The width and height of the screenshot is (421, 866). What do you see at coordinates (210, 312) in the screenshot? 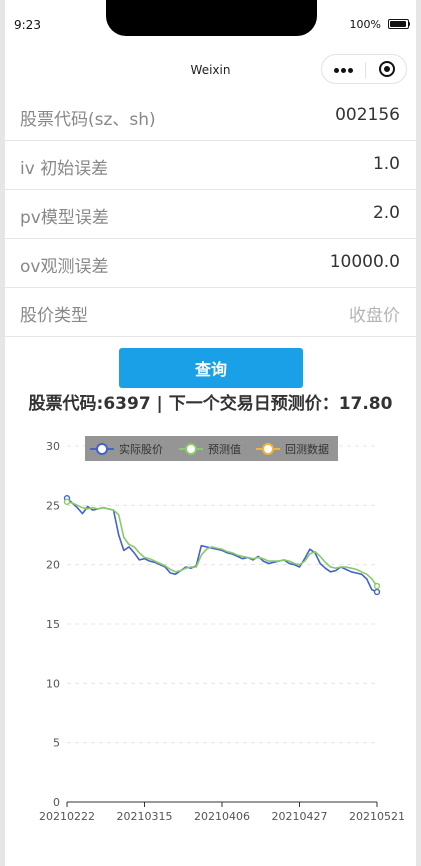
I see `price-type-row: 股价类型 收盘价` at bounding box center [210, 312].